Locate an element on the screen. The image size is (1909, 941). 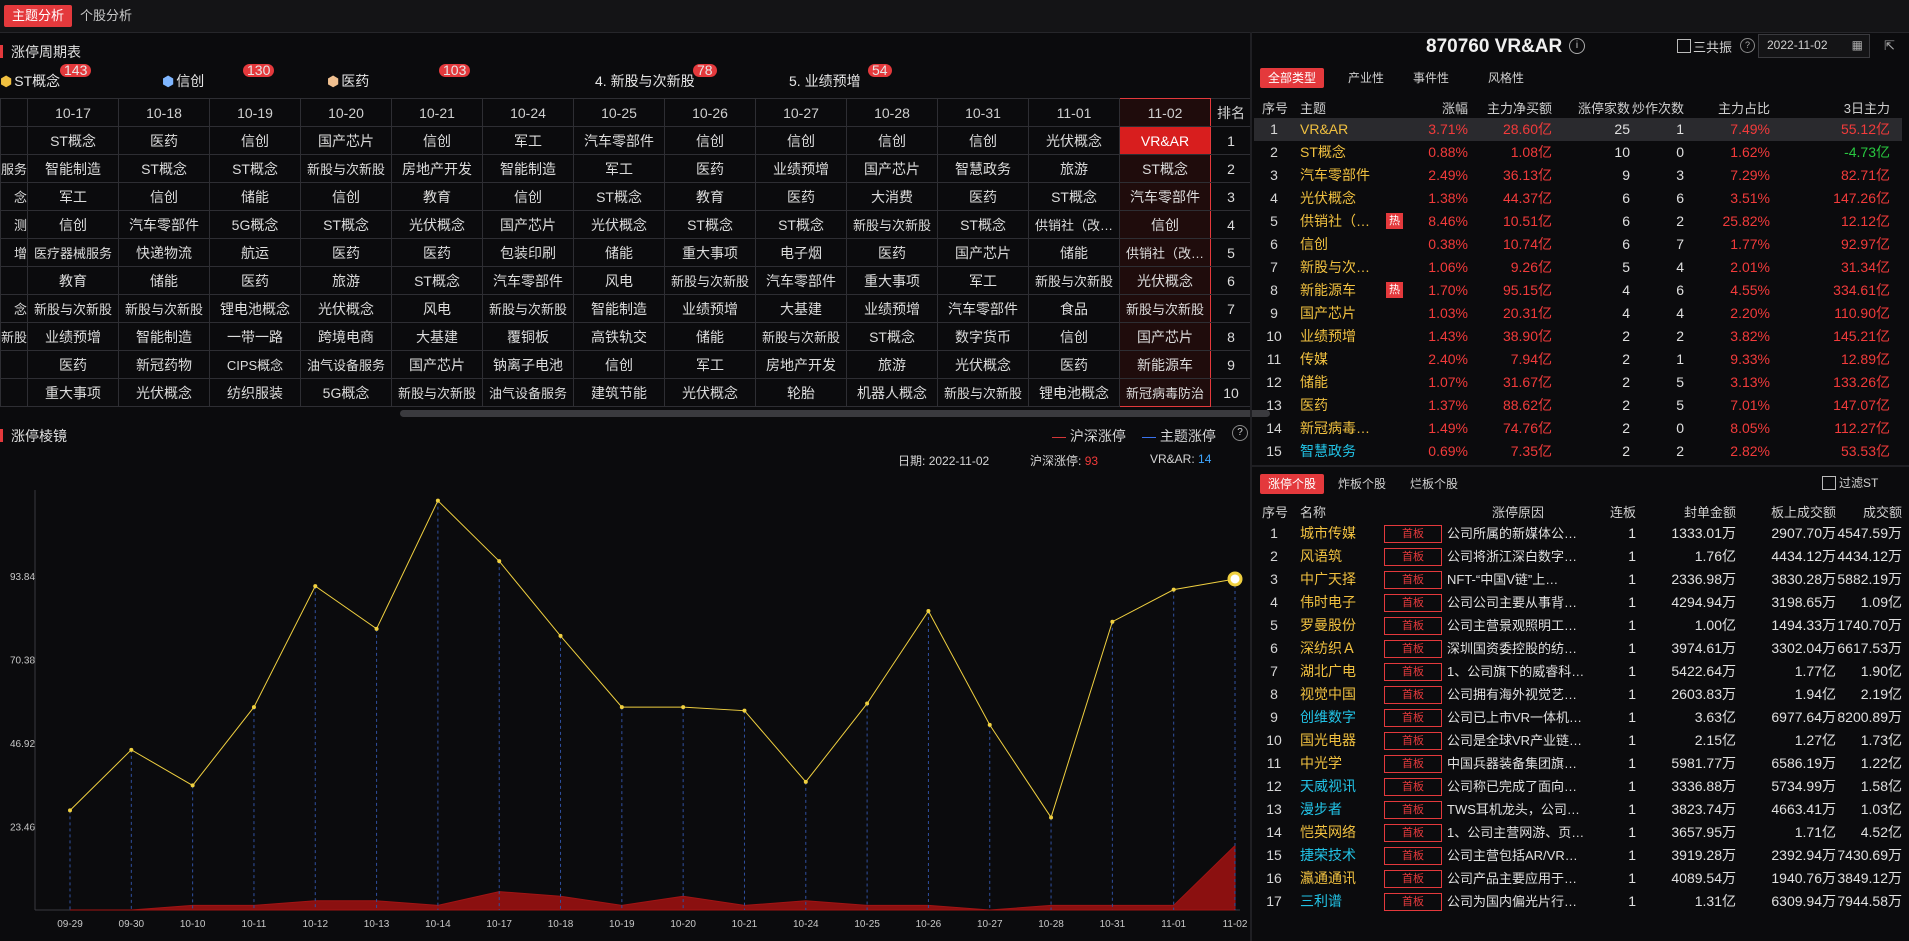
theme-row: 3 汽车零部件 2.49% 36.13亿 9 3 7.29% 82.71亿 is located at coordinates (1578, 175).